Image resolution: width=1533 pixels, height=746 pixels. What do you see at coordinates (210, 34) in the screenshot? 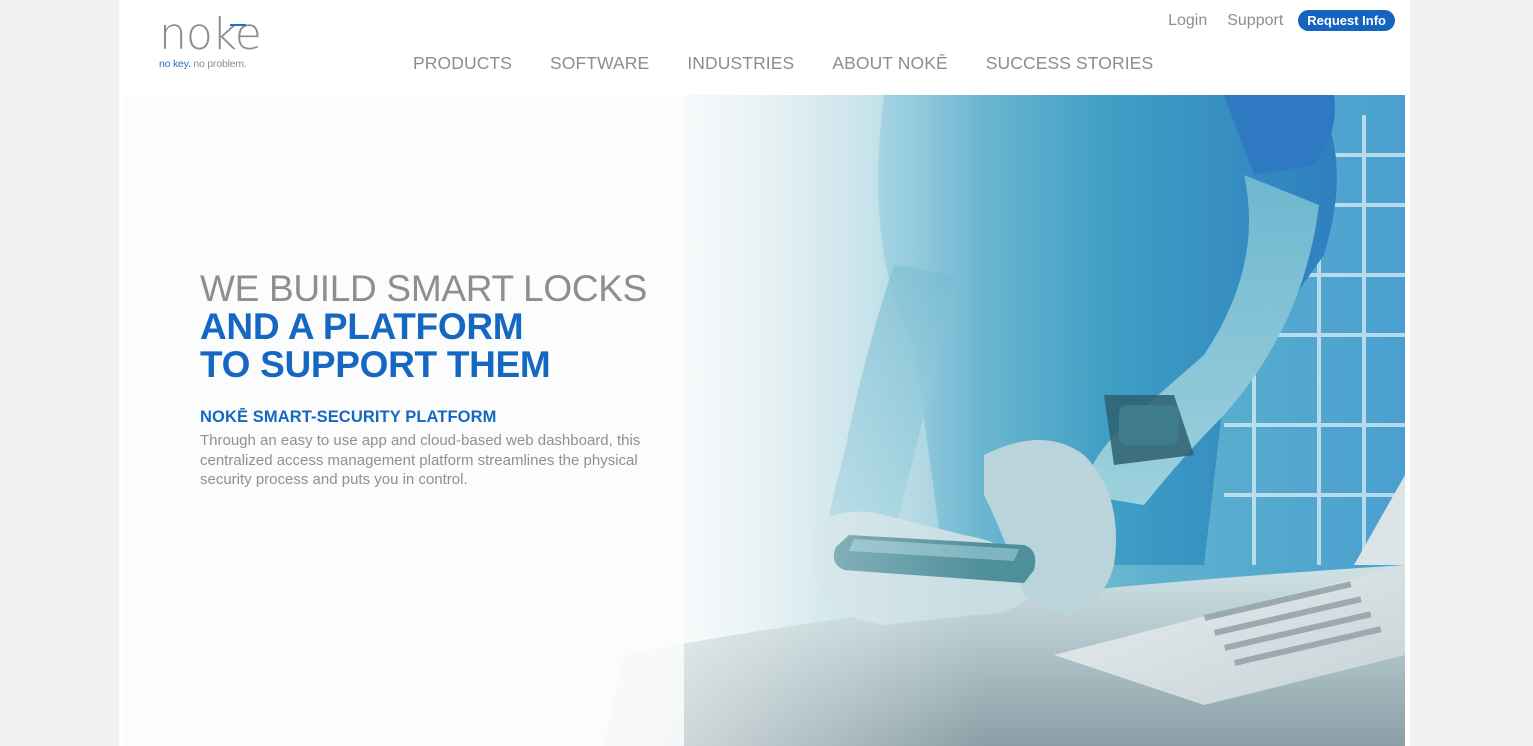
I see `logo-wordmark: noke` at bounding box center [210, 34].